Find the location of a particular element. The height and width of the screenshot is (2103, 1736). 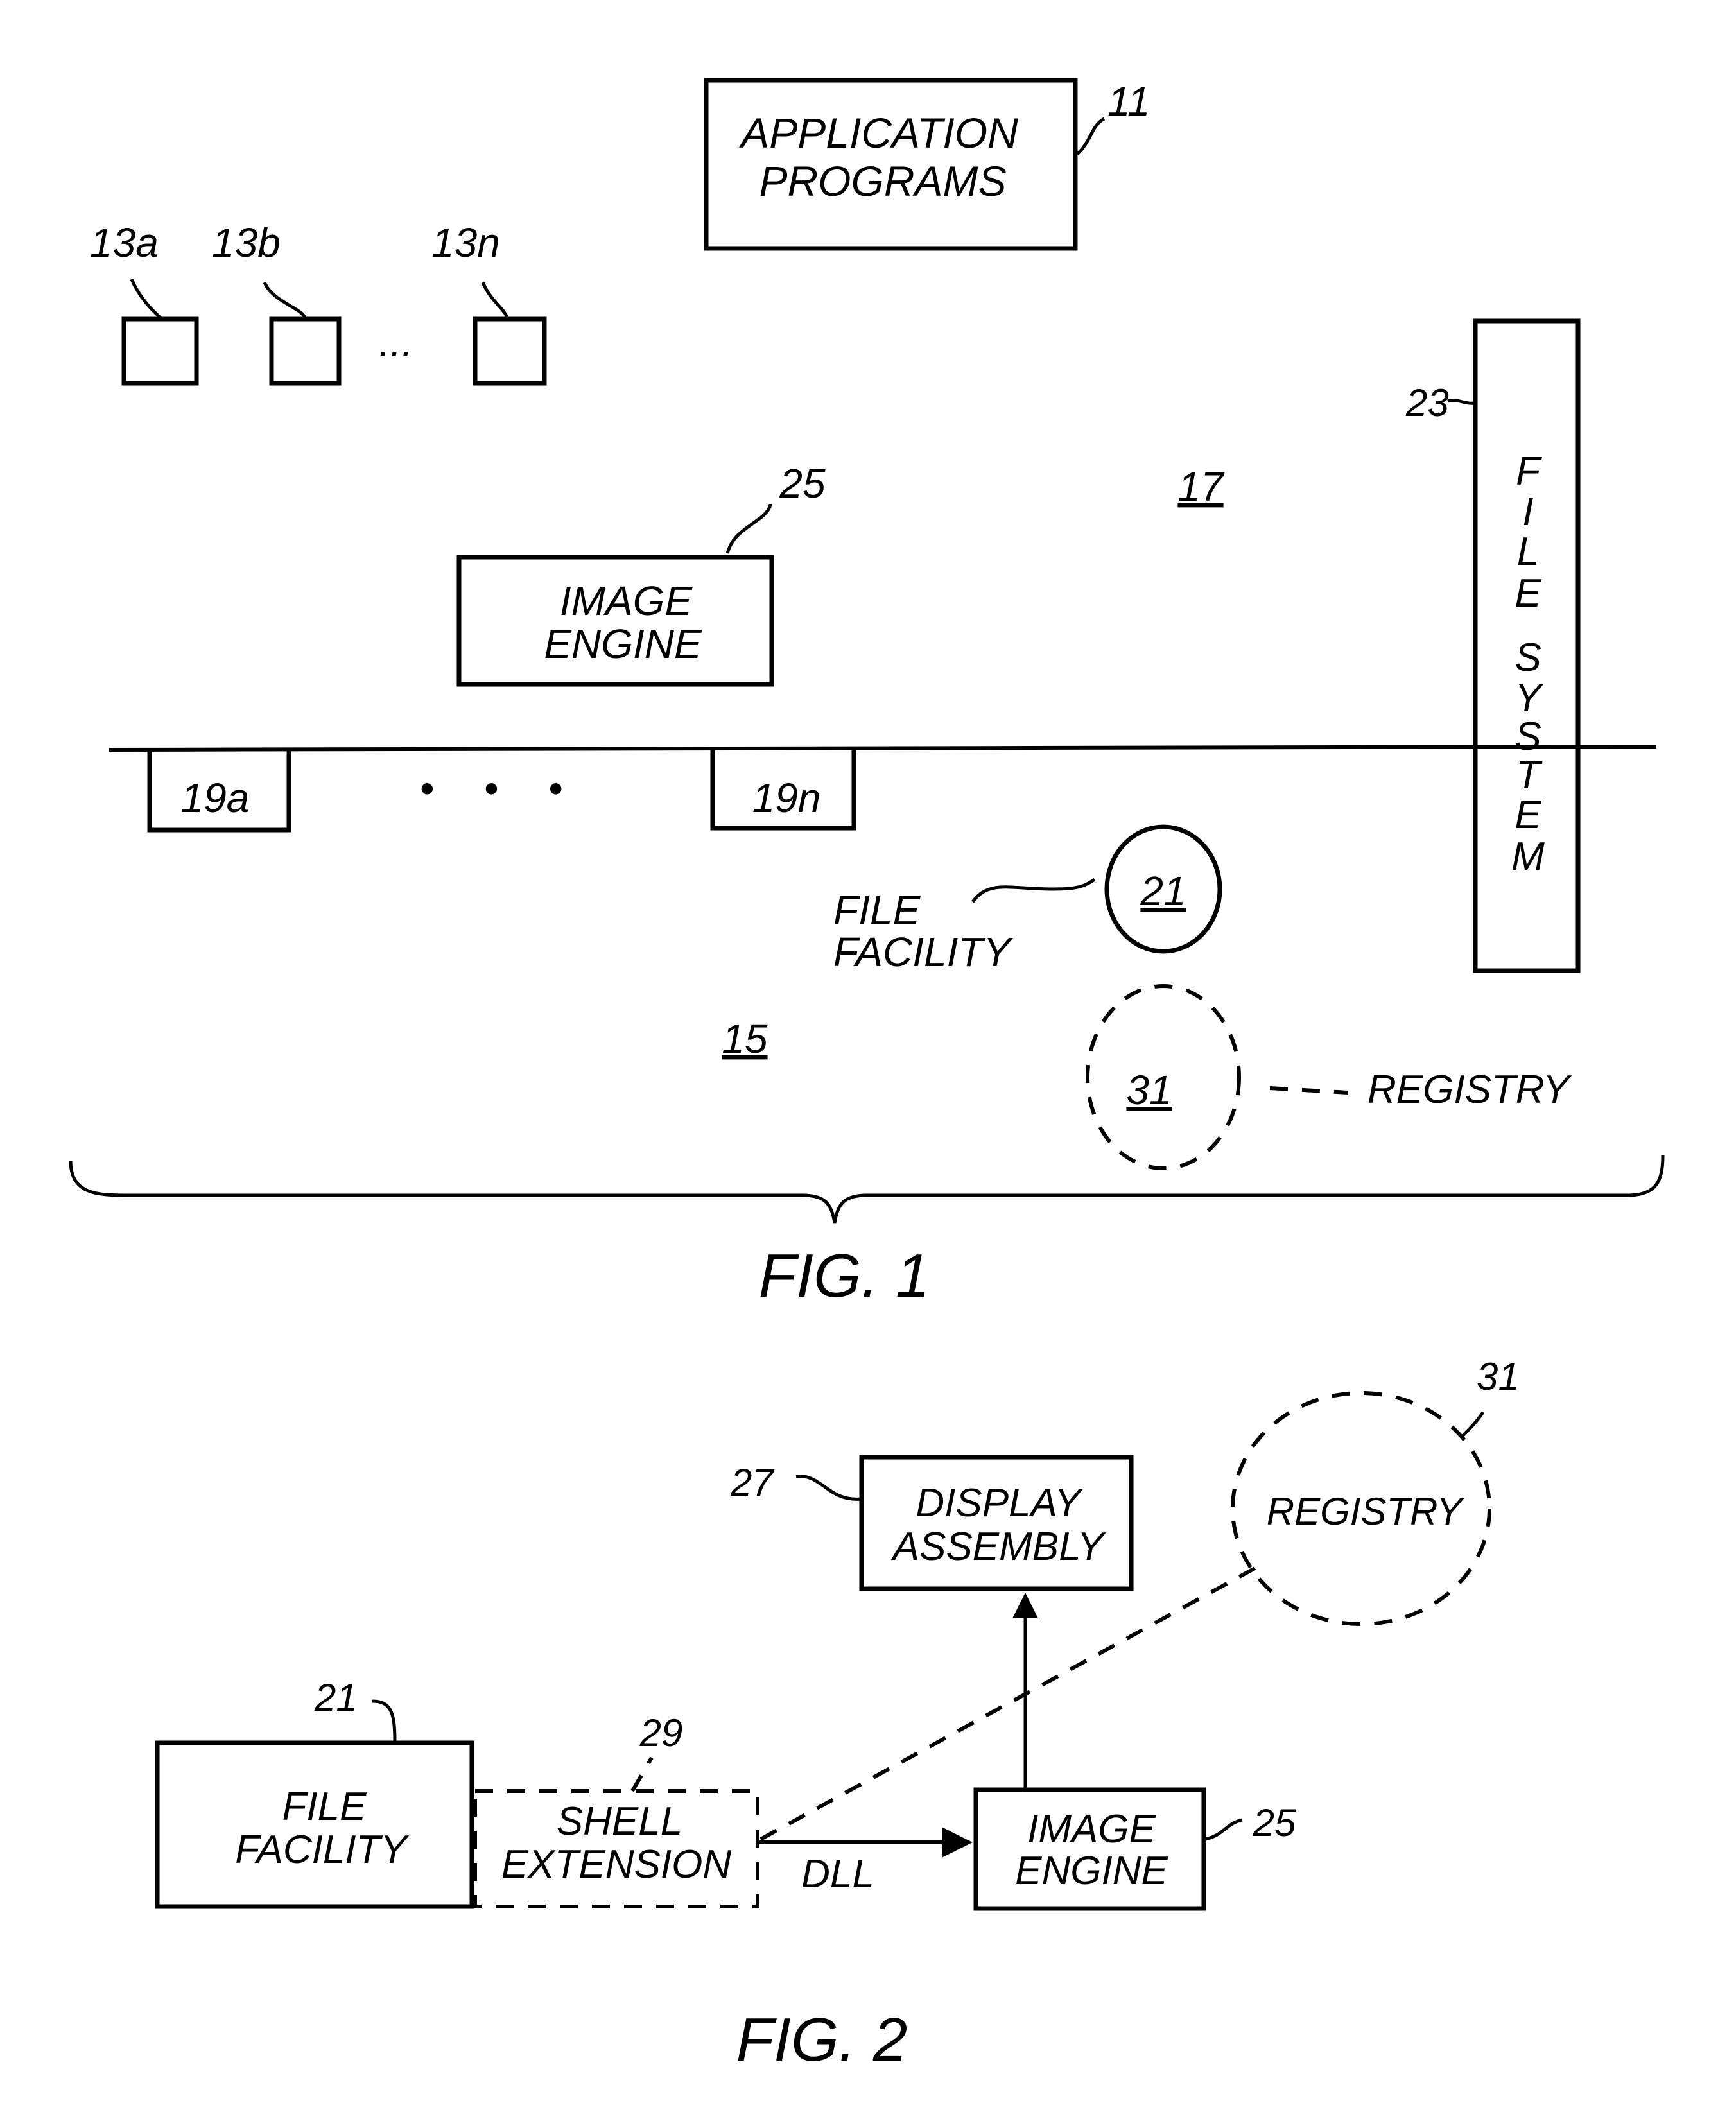

file-facility-box: FILE FACILITY 21 is located at coordinates (314, 1792).